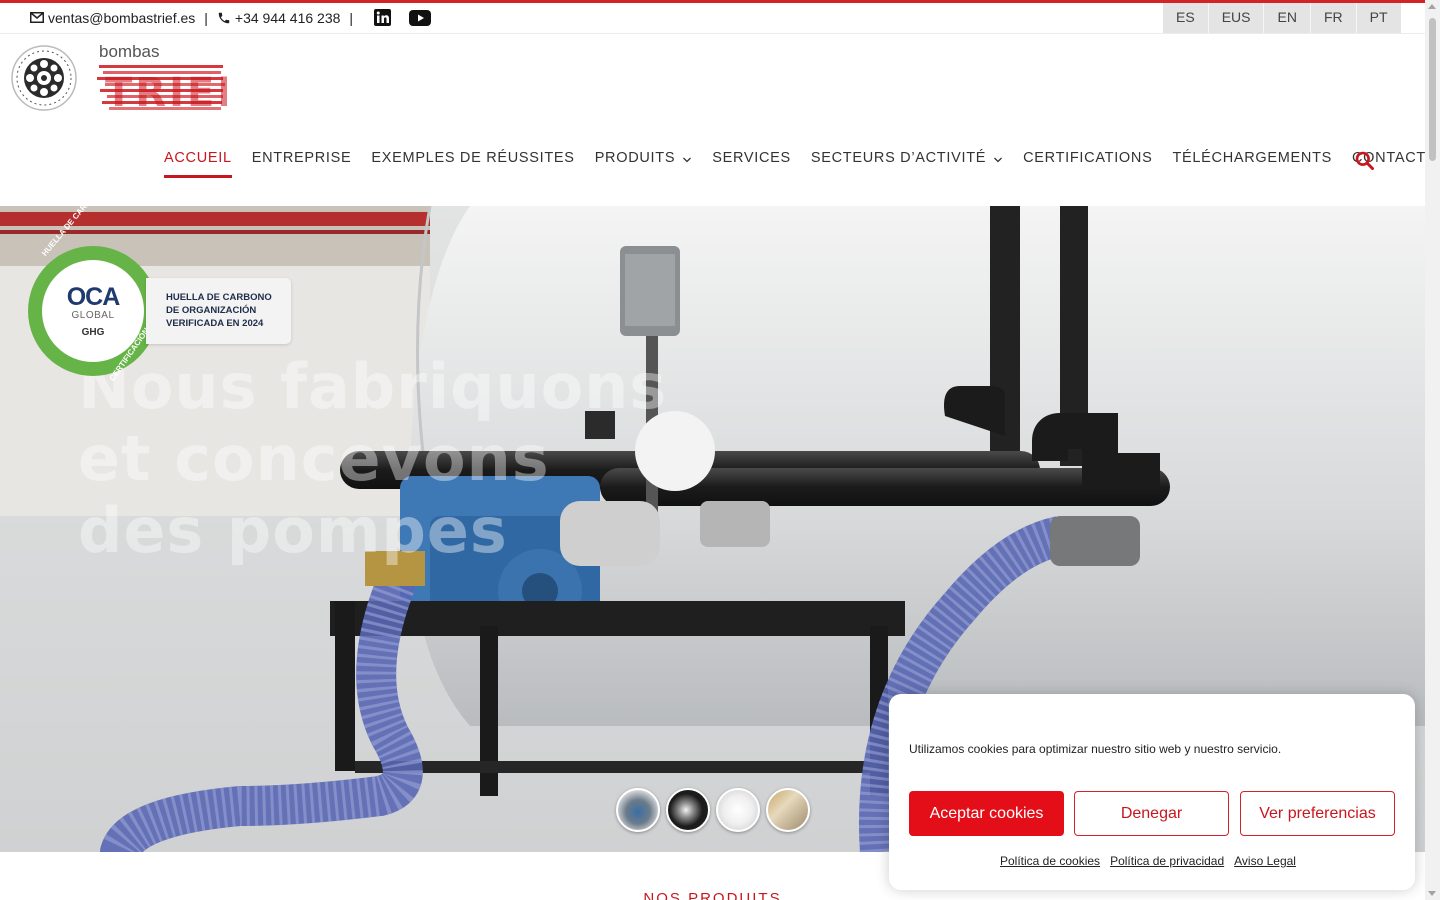 The height and width of the screenshot is (900, 1440). Describe the element at coordinates (420, 17) in the screenshot. I see `youtube-icon` at that location.